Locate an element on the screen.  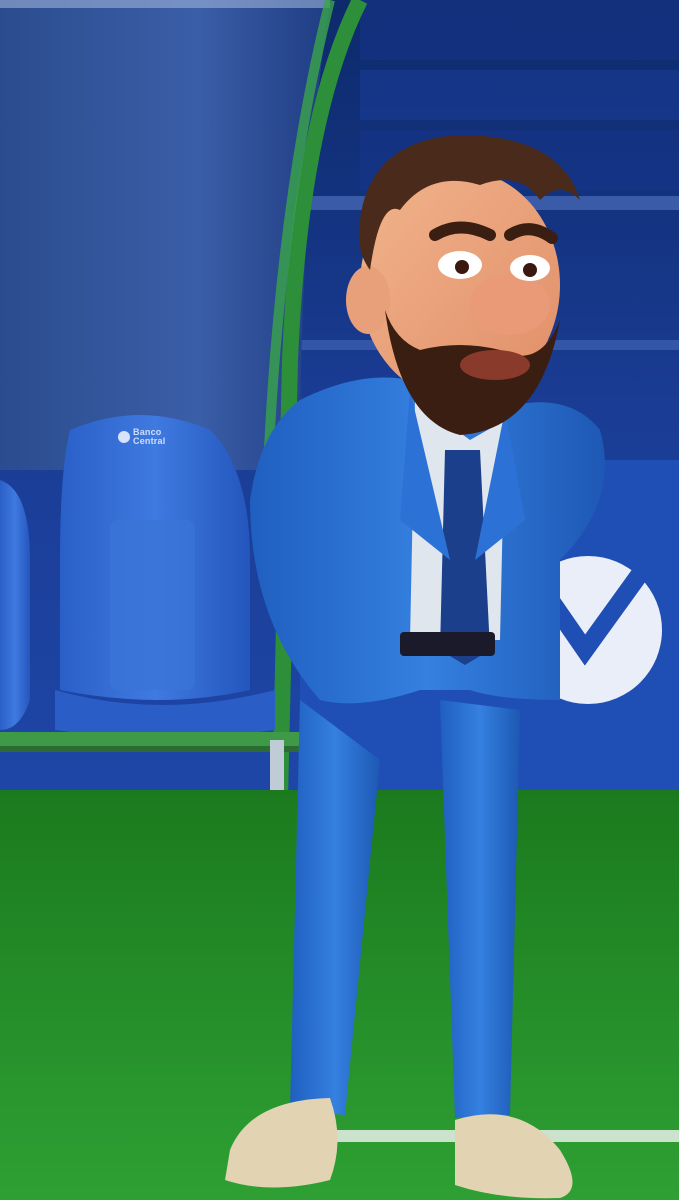
ear is located at coordinates (368, 300).